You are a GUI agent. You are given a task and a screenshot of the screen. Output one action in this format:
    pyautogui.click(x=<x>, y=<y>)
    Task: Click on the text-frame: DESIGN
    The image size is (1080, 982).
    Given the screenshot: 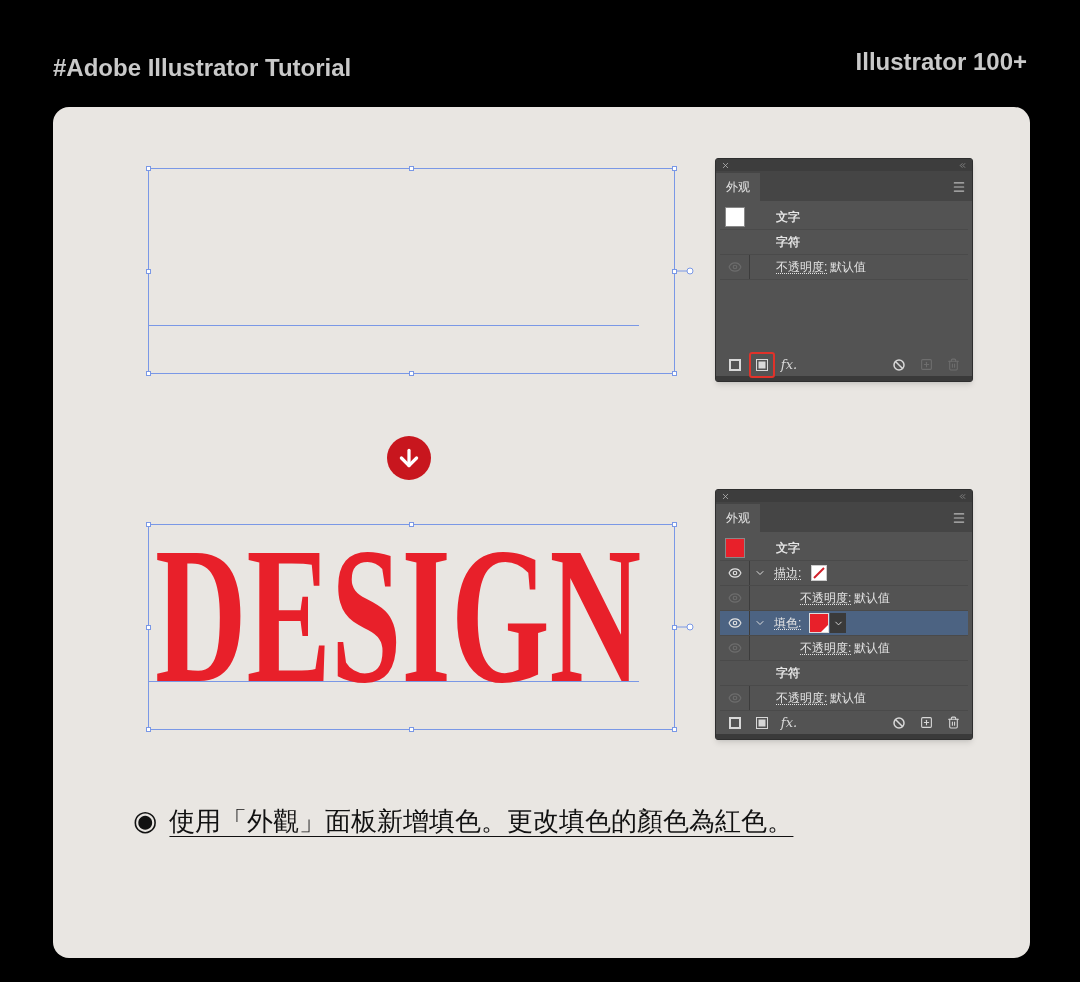 What is the action you would take?
    pyautogui.click(x=411, y=627)
    